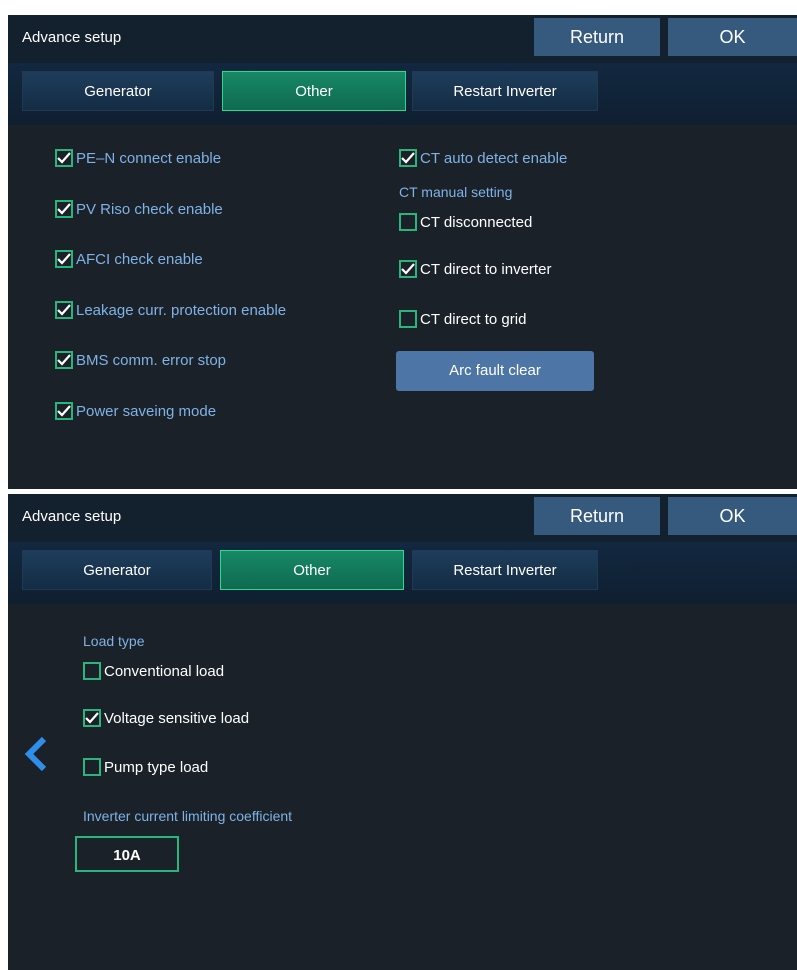 The image size is (797, 970). What do you see at coordinates (473, 319) in the screenshot?
I see `option-label: CT direct to grid` at bounding box center [473, 319].